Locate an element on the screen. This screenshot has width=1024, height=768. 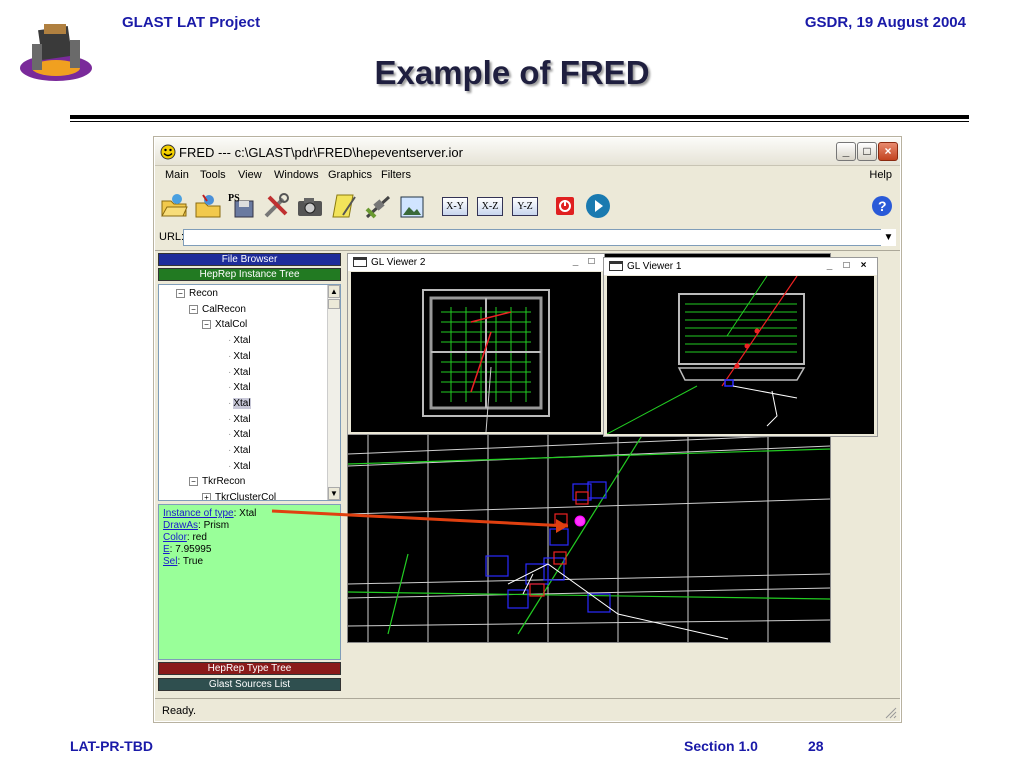
pointer-arrow is located at coordinates (420, 521).